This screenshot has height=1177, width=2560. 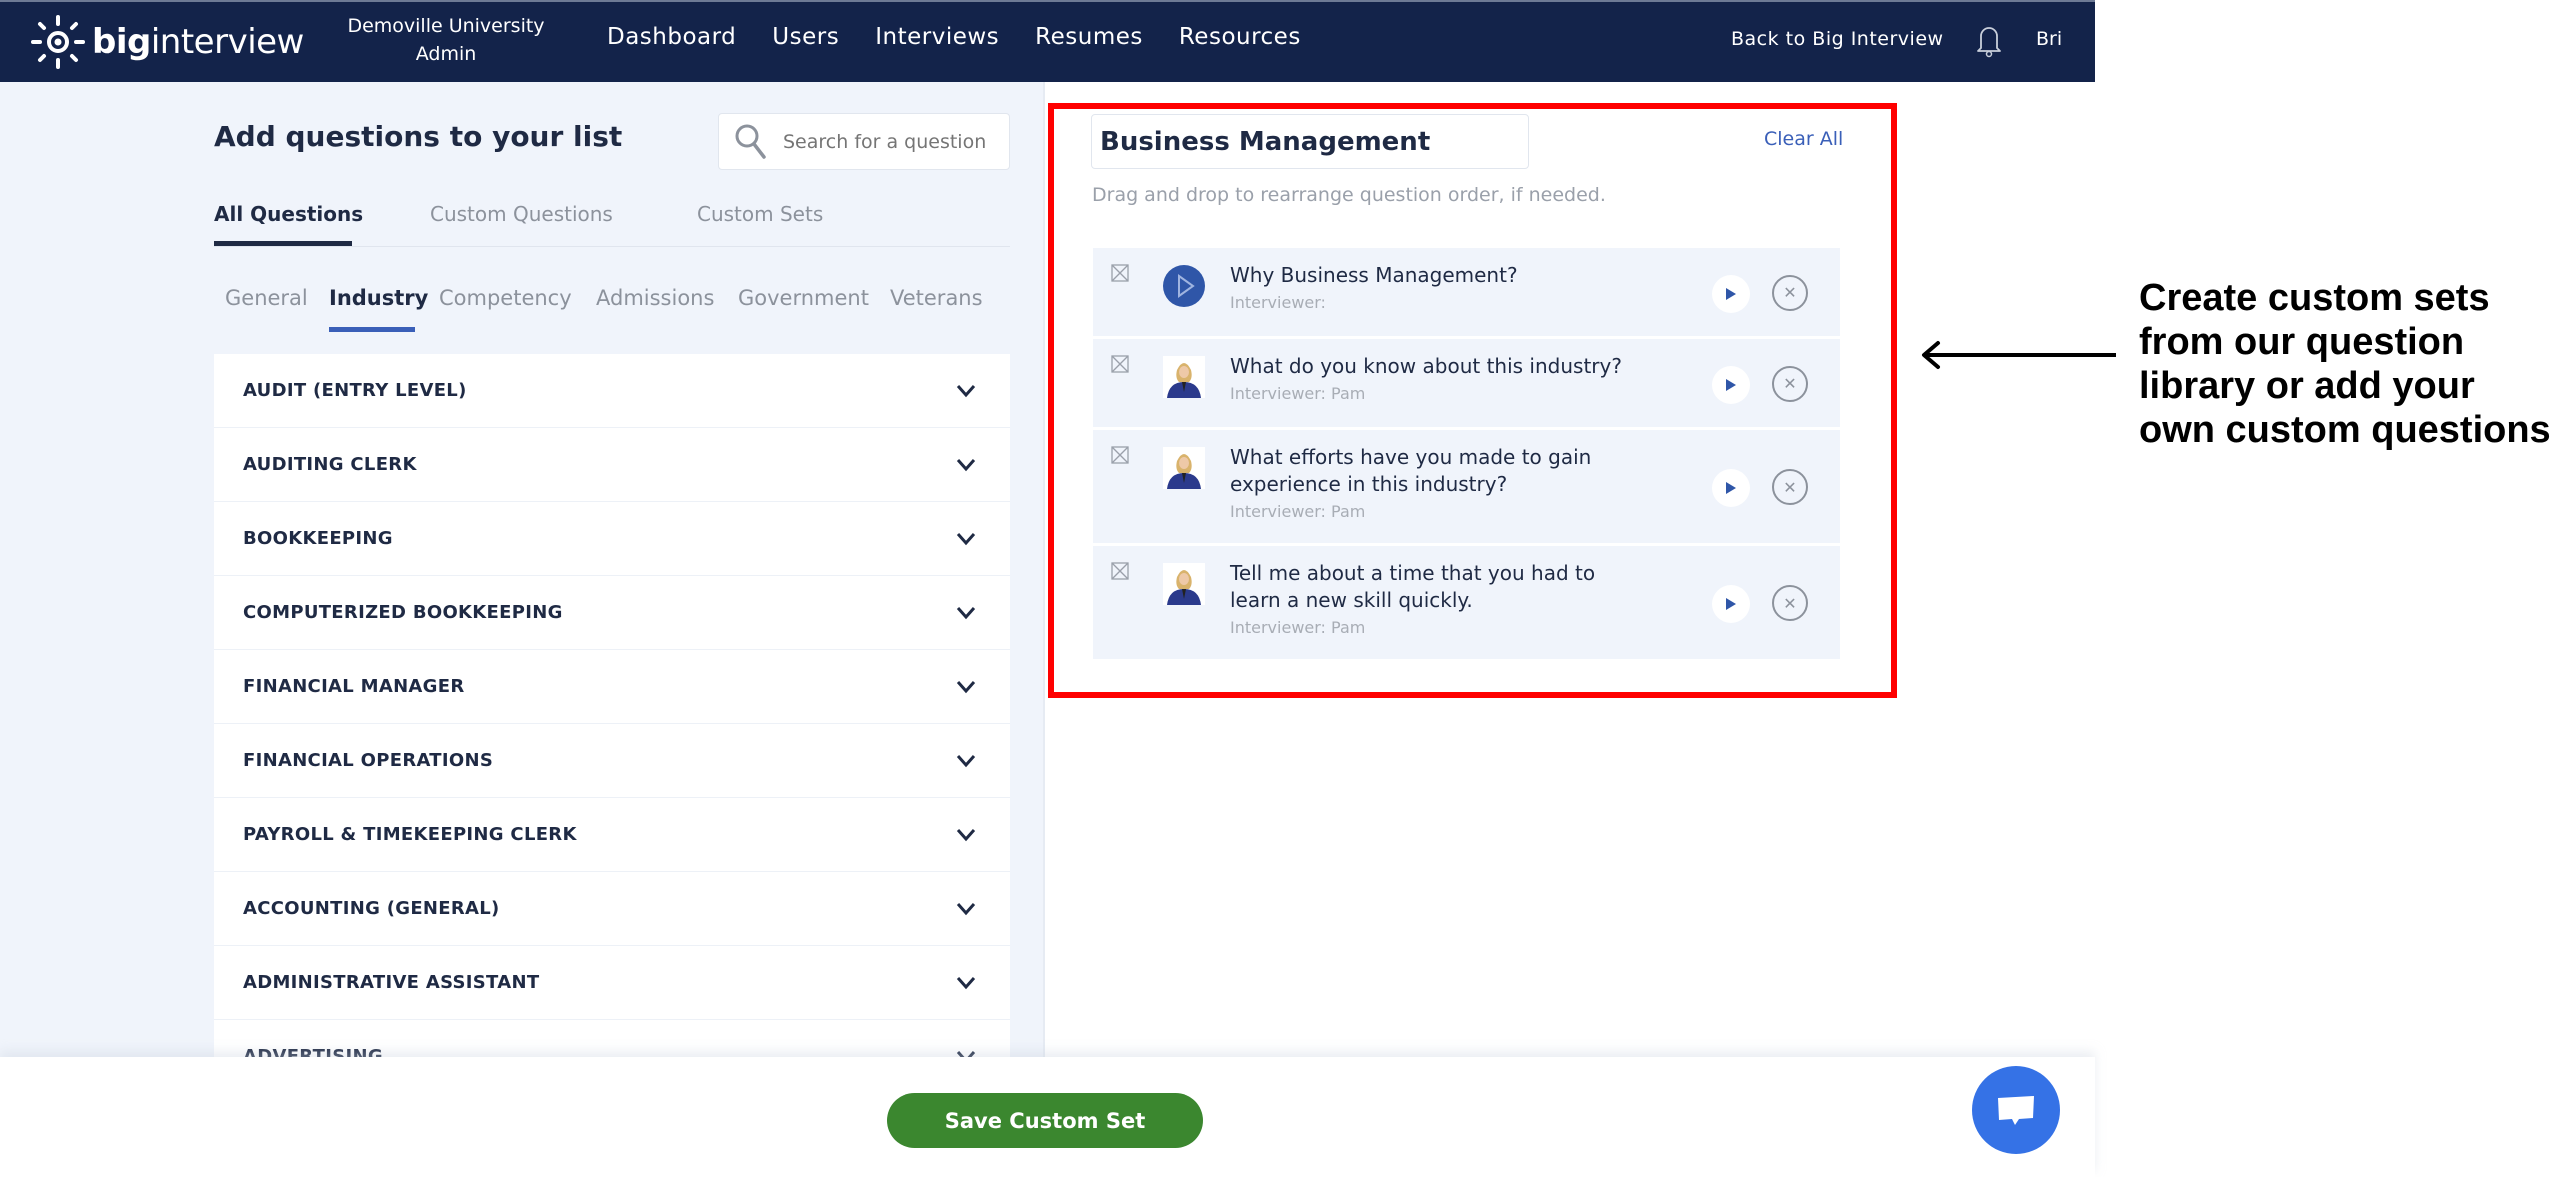 I want to click on category-item: ADMINISTRATIVE ASSISTANT, so click(x=612, y=983).